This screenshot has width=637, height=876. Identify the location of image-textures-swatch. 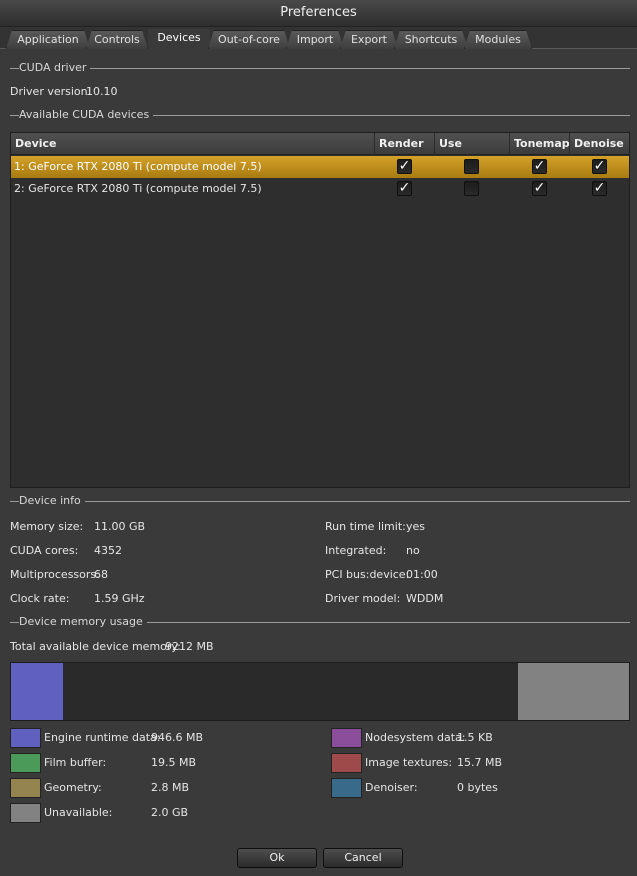
(346, 763).